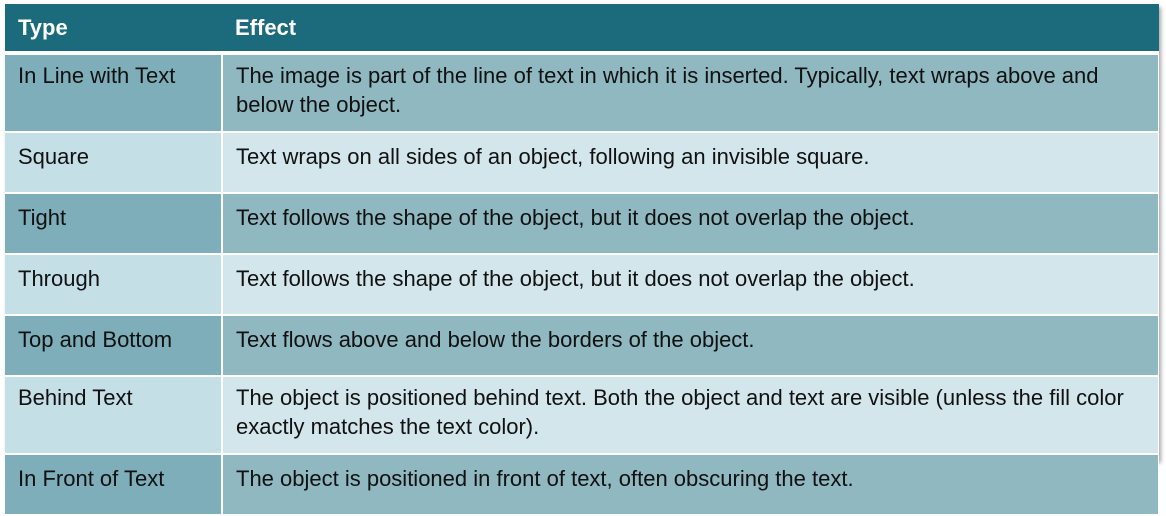 The width and height of the screenshot is (1166, 516). Describe the element at coordinates (114, 163) in the screenshot. I see `cell-type: Square` at that location.